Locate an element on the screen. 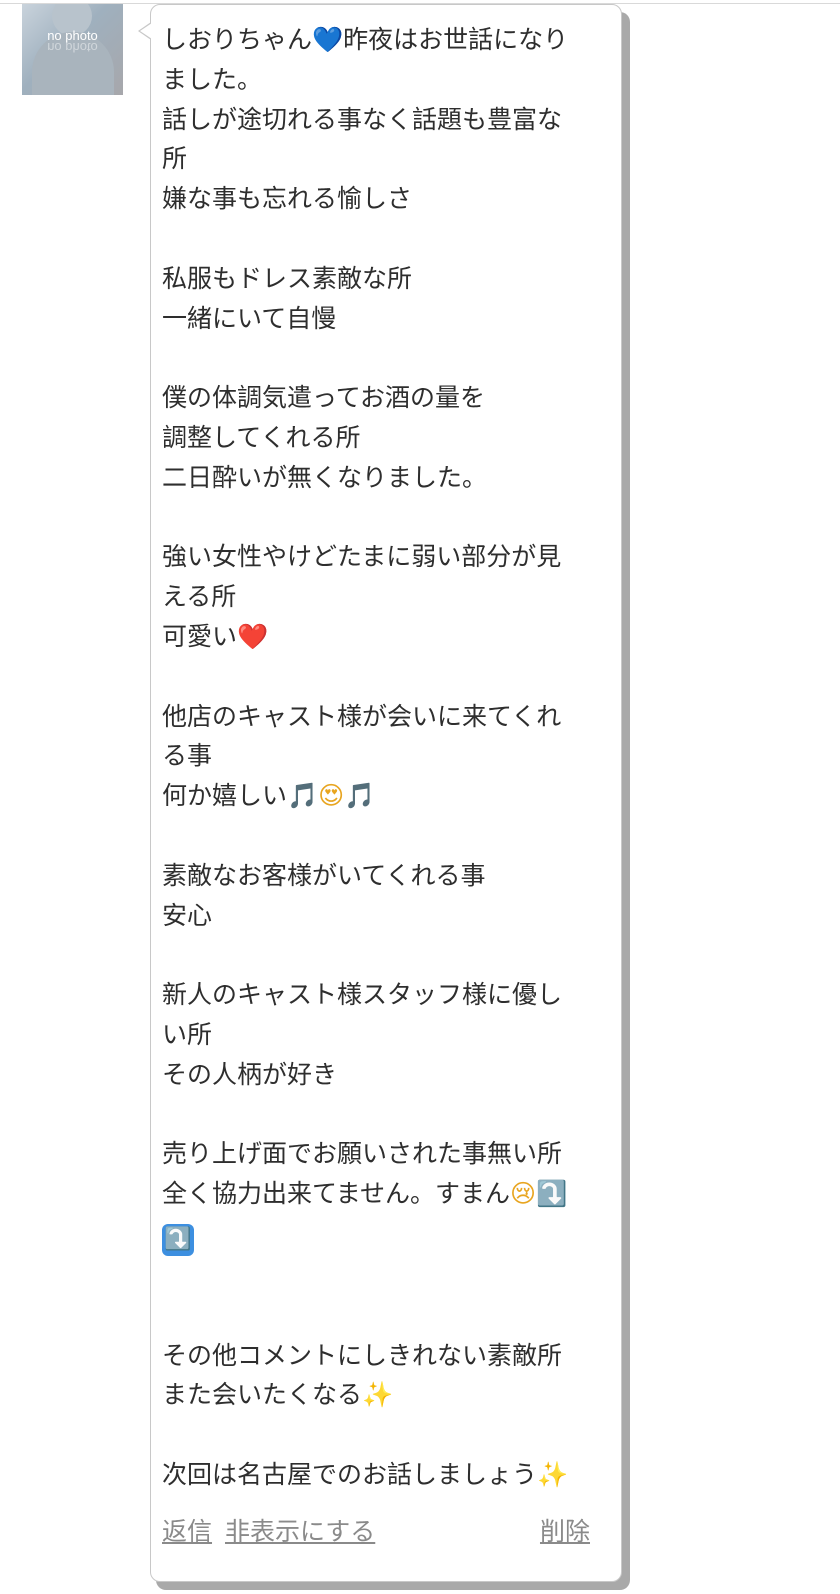 The height and width of the screenshot is (1594, 840). red-heart-icon: ❤️ is located at coordinates (253, 636).